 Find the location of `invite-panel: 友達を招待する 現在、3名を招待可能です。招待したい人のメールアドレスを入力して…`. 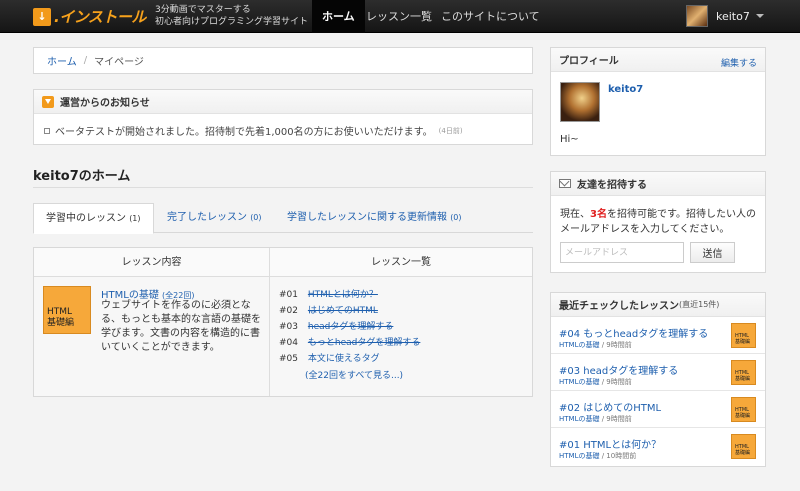

invite-panel: 友達を招待する 現在、3名を招待可能です。招待したい人のメールアドレスを入力して… is located at coordinates (658, 222).